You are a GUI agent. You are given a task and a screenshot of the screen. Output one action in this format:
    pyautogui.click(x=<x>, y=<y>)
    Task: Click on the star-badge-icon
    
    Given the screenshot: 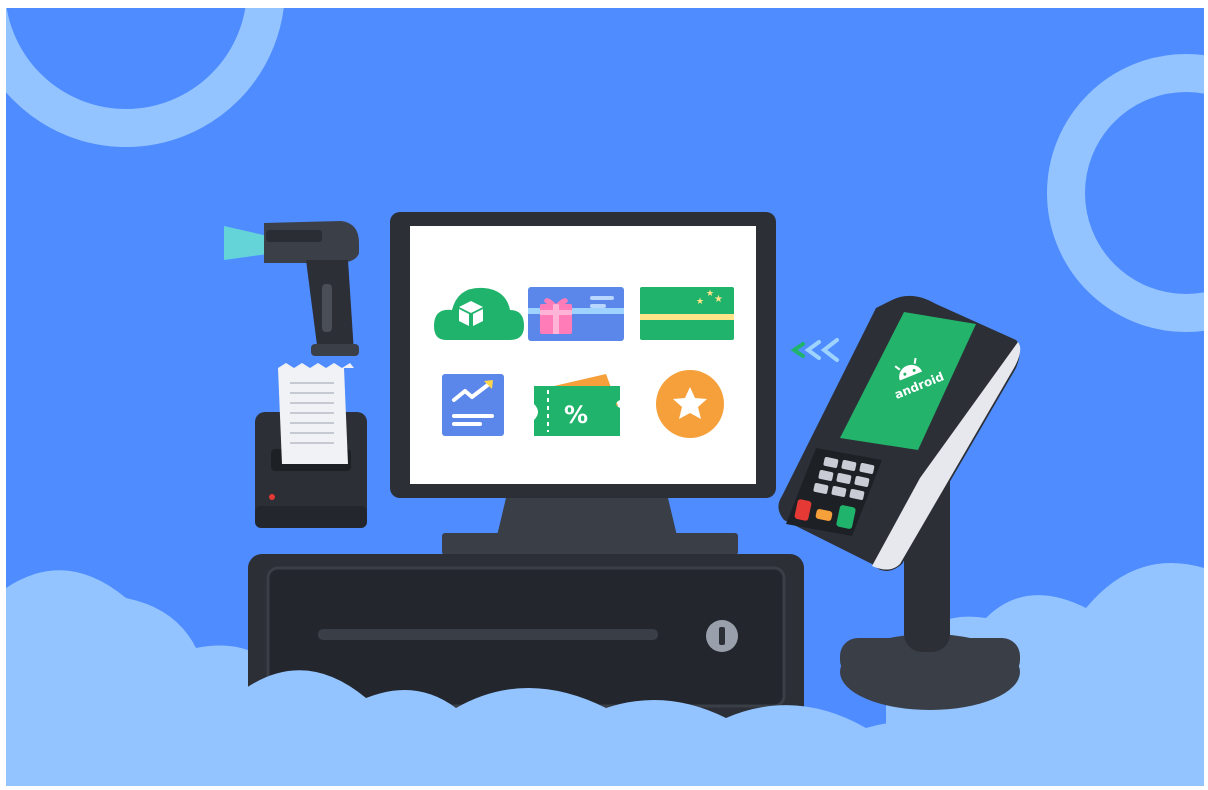 What is the action you would take?
    pyautogui.click(x=690, y=404)
    